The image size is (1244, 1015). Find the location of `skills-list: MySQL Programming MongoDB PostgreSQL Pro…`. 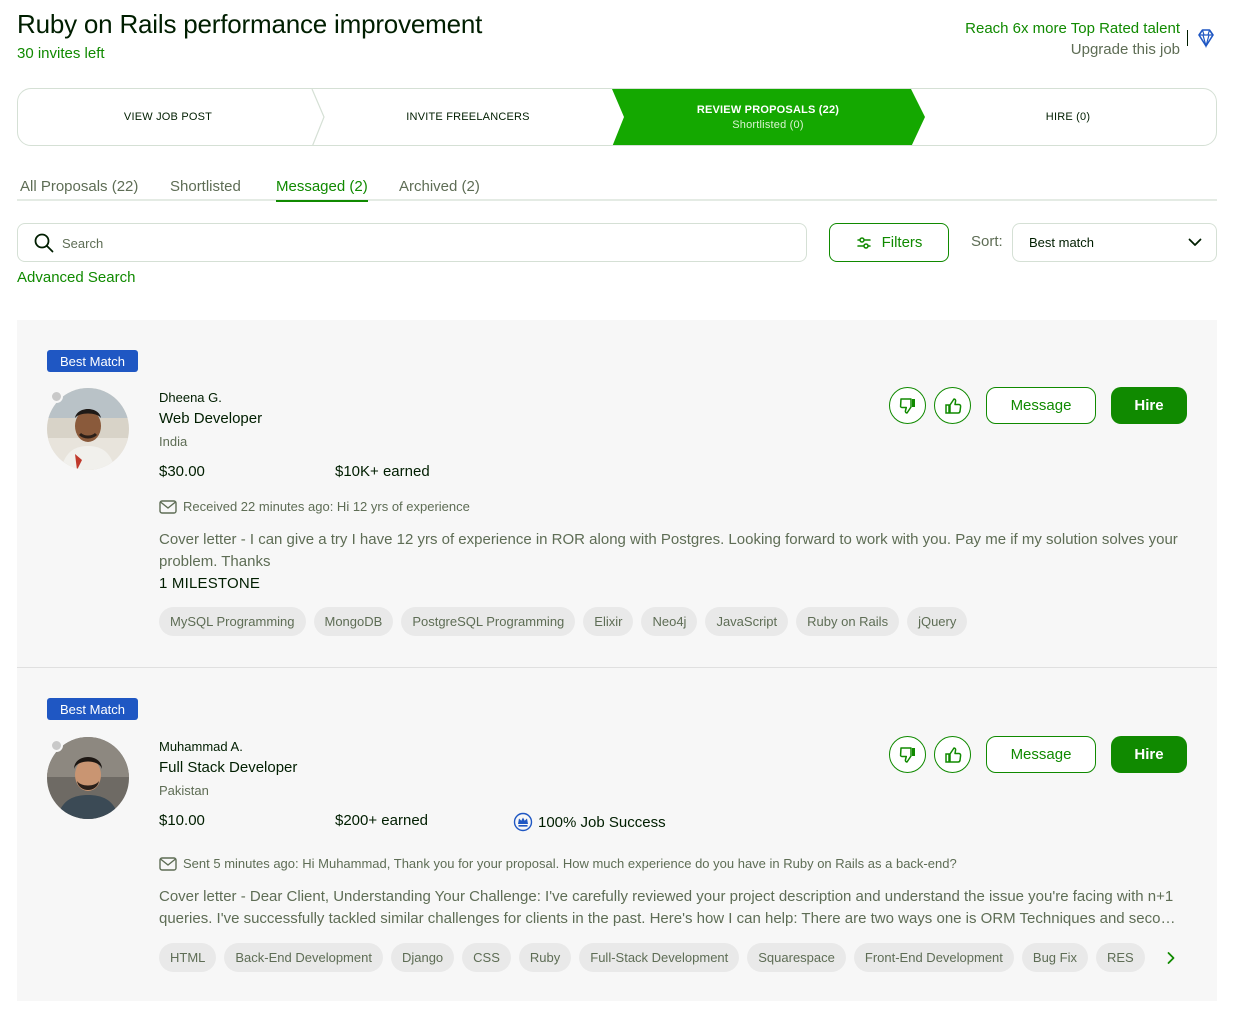

skills-list: MySQL Programming MongoDB PostgreSQL Pro… is located at coordinates (563, 621).